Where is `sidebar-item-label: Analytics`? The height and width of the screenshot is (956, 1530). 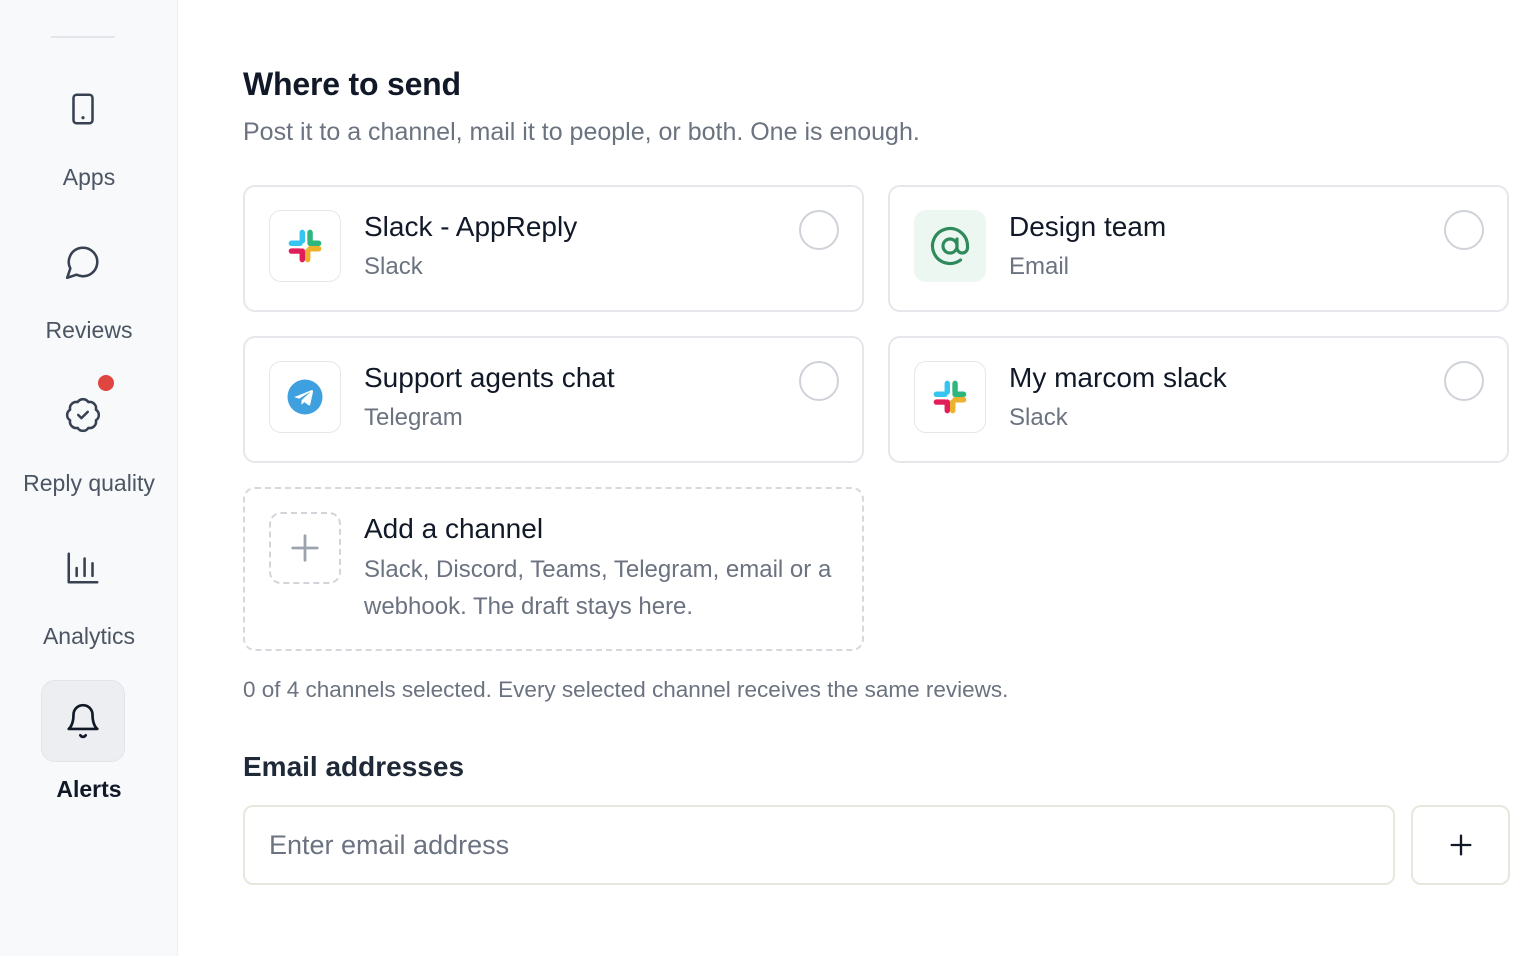
sidebar-item-label: Analytics is located at coordinates (89, 636).